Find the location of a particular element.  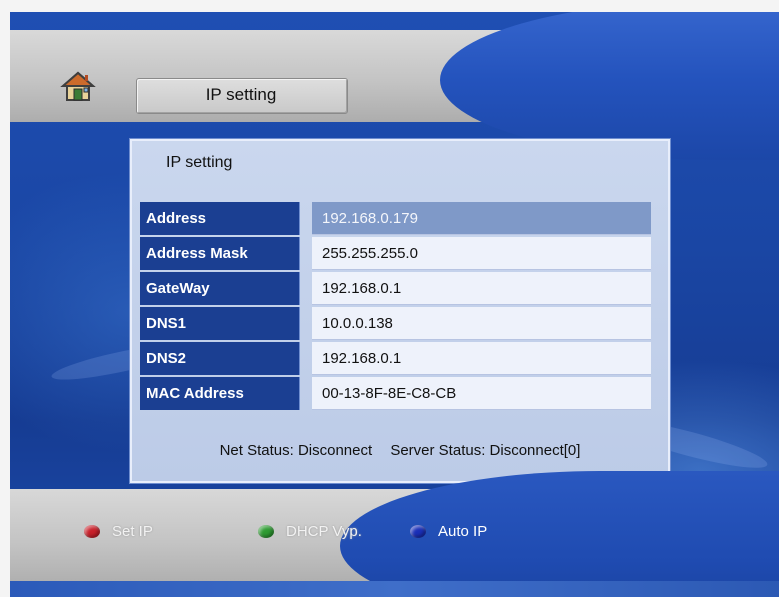

setting-label: DNS2 is located at coordinates (220, 358).